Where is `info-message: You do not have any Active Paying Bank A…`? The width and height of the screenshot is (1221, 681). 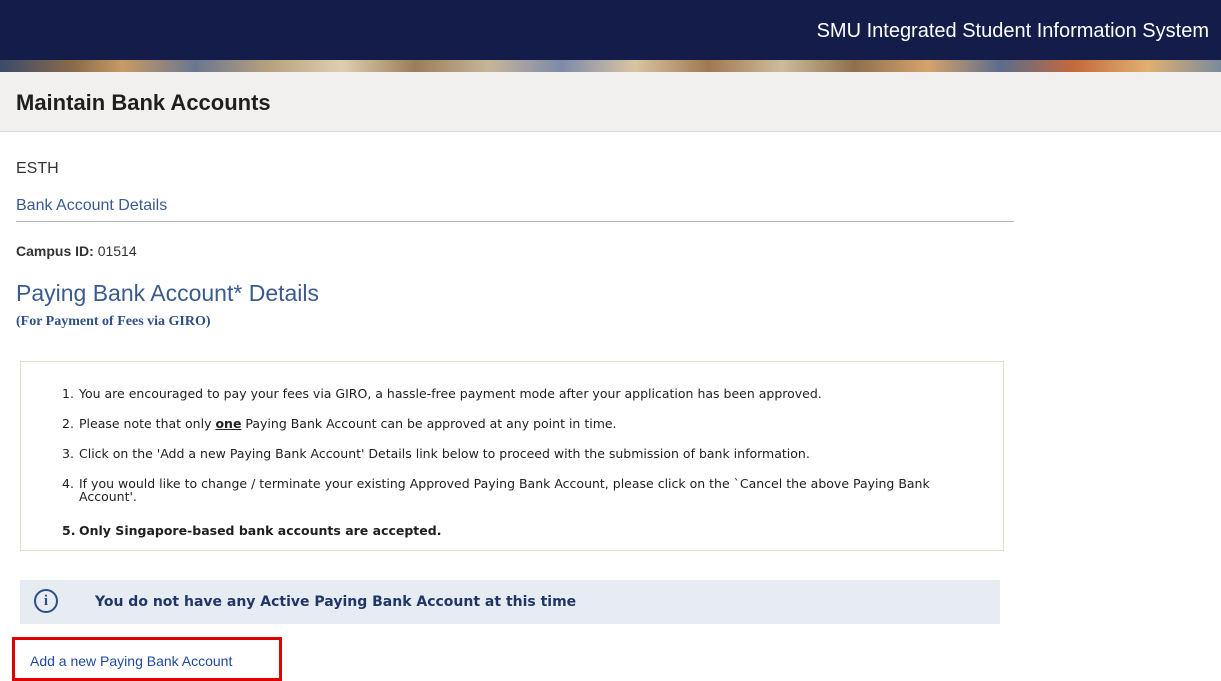
info-message: You do not have any Active Paying Bank A… is located at coordinates (336, 602).